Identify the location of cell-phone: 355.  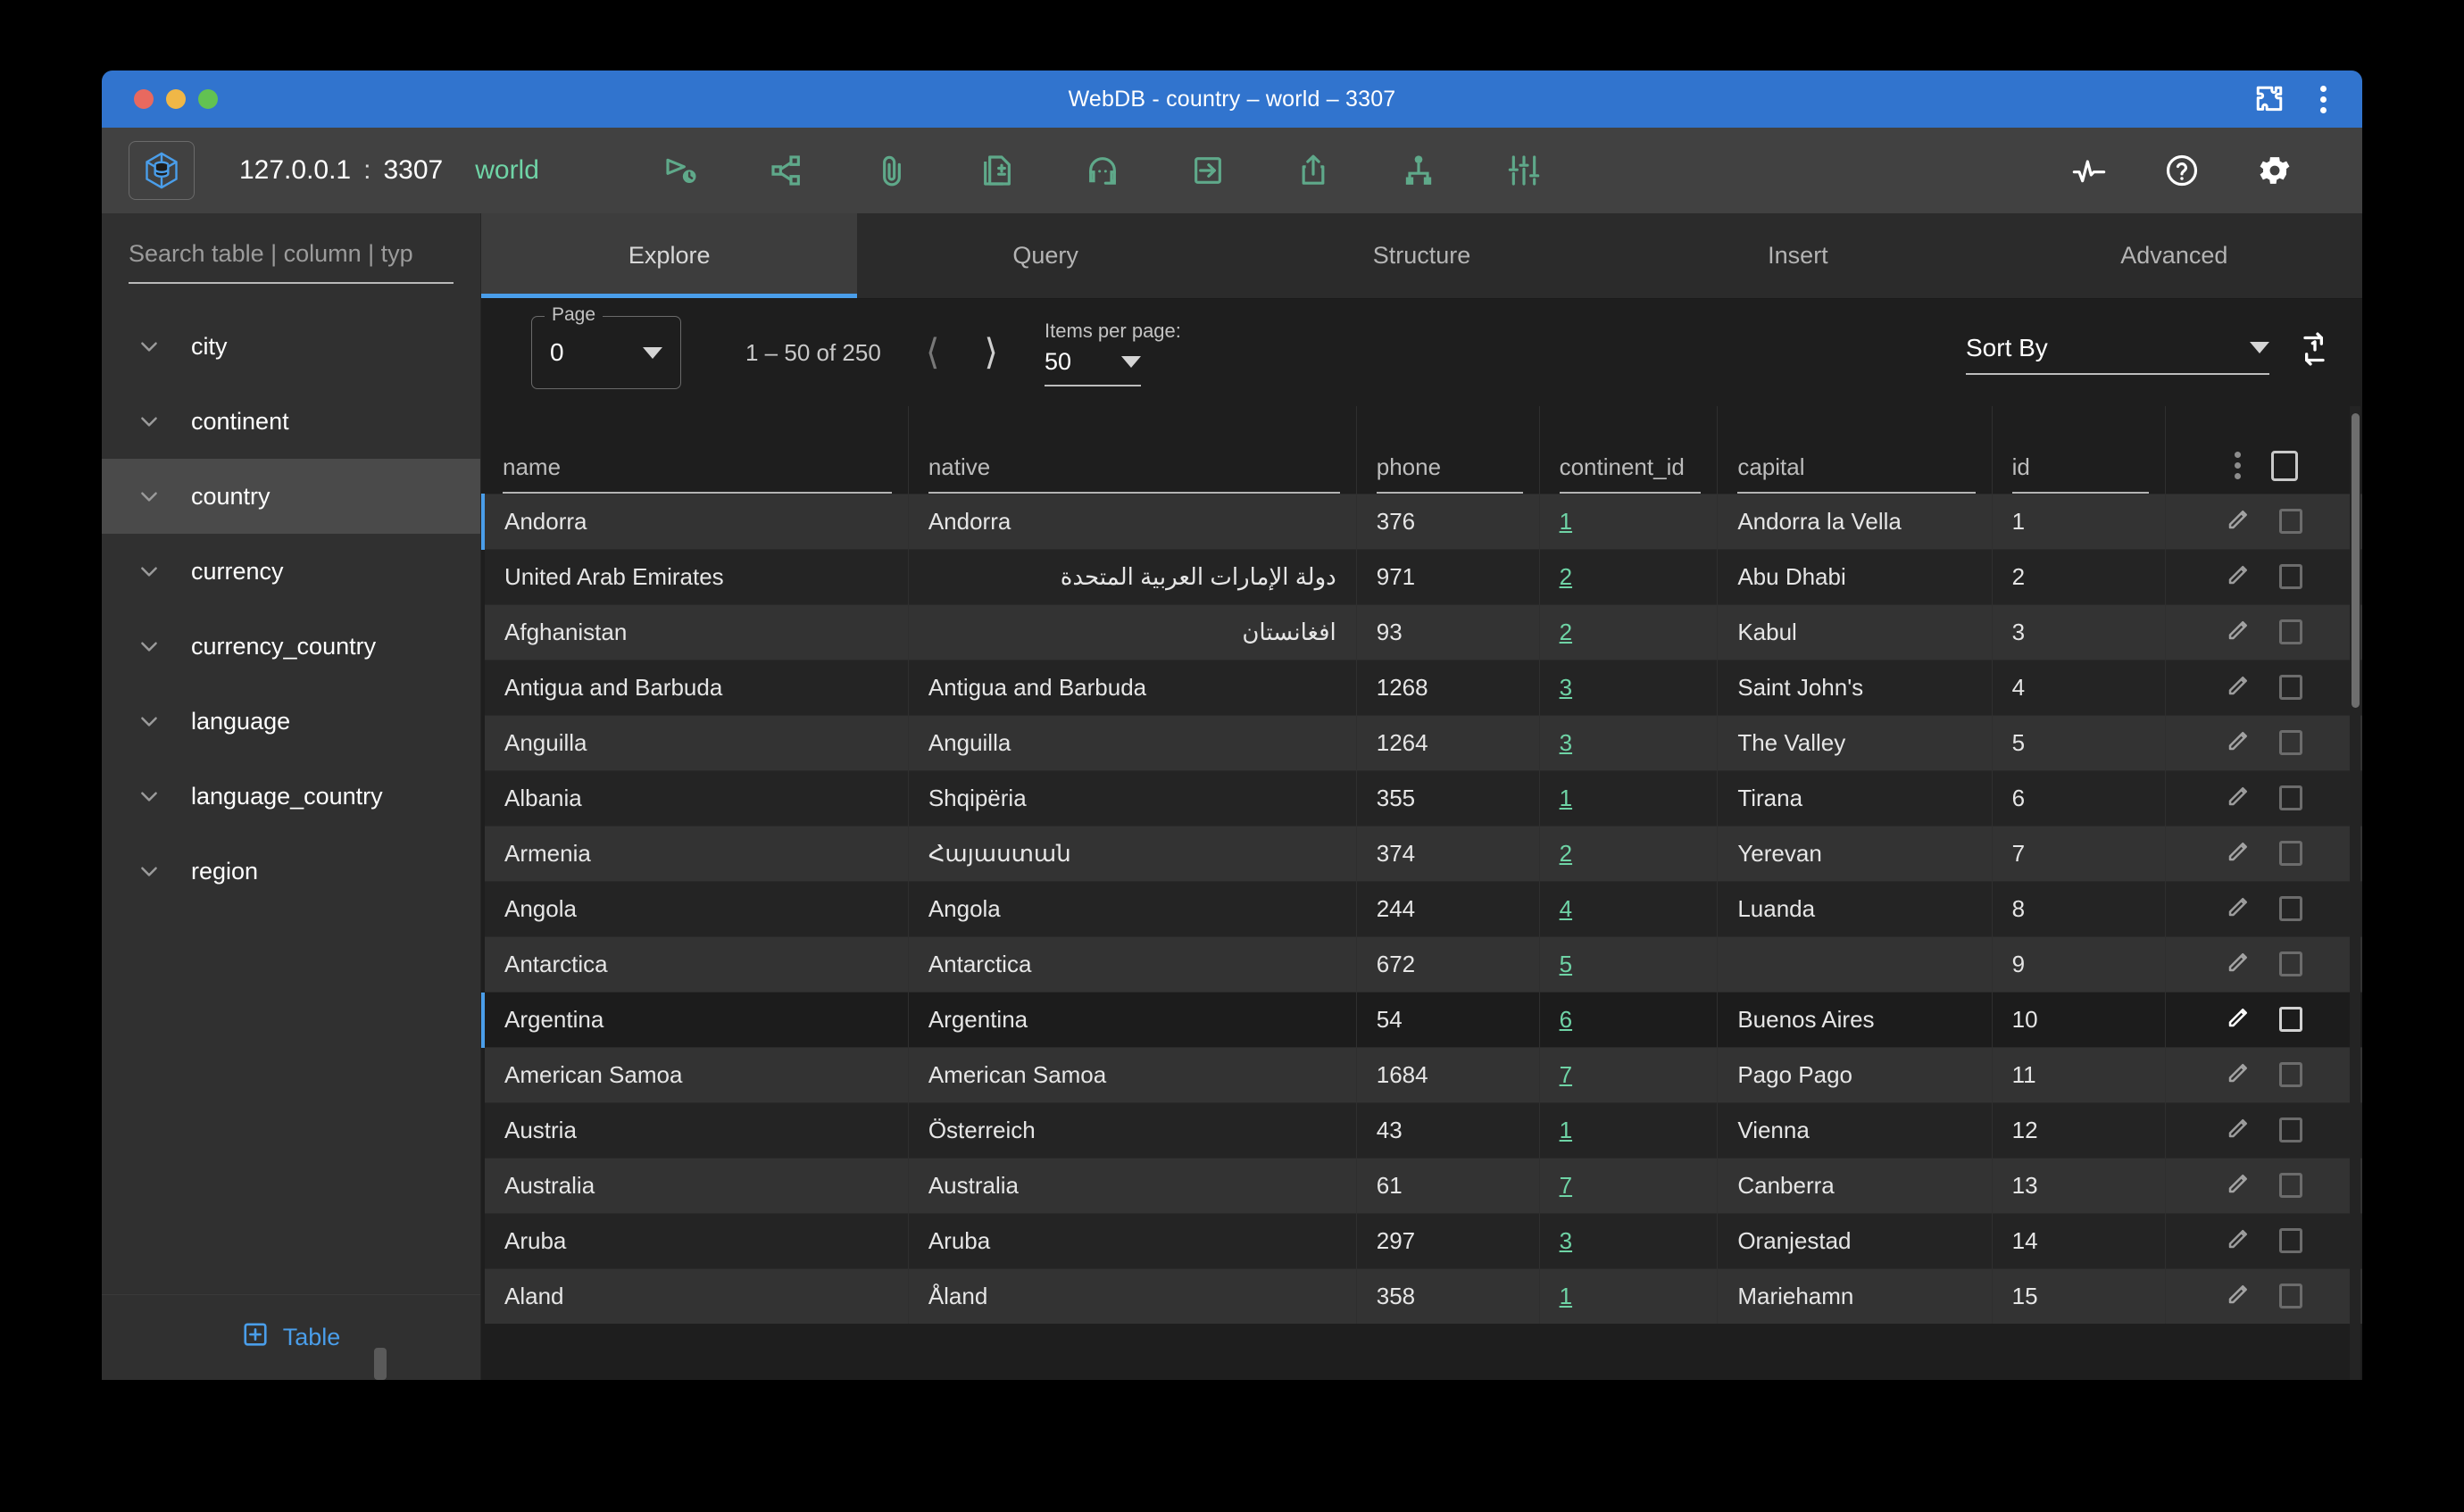
(1448, 798).